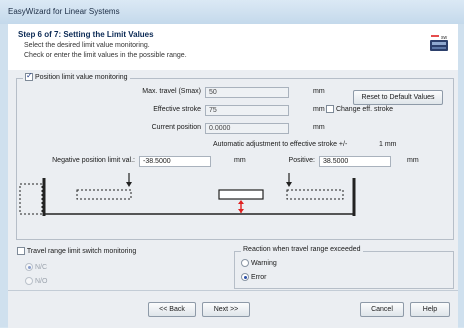  What do you see at coordinates (245, 277) in the screenshot?
I see `radio-error` at bounding box center [245, 277].